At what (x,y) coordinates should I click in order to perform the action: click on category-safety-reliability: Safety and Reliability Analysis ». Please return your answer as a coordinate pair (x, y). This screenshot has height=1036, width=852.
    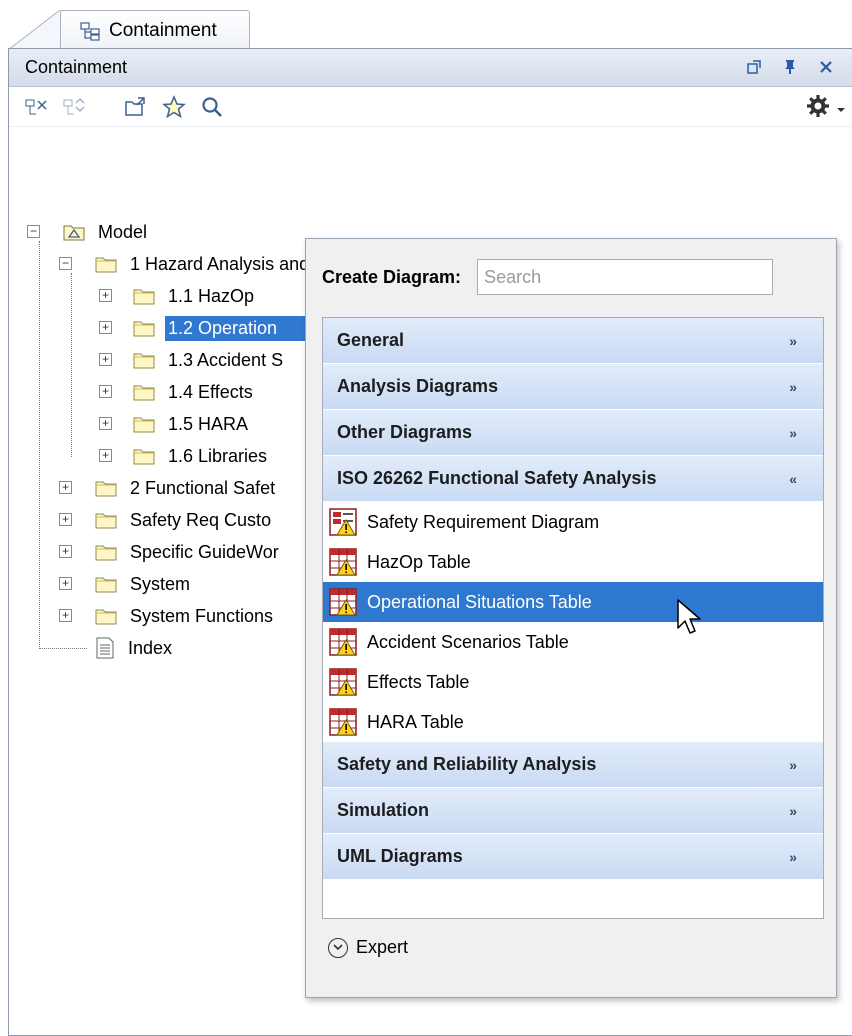
    Looking at the image, I should click on (573, 765).